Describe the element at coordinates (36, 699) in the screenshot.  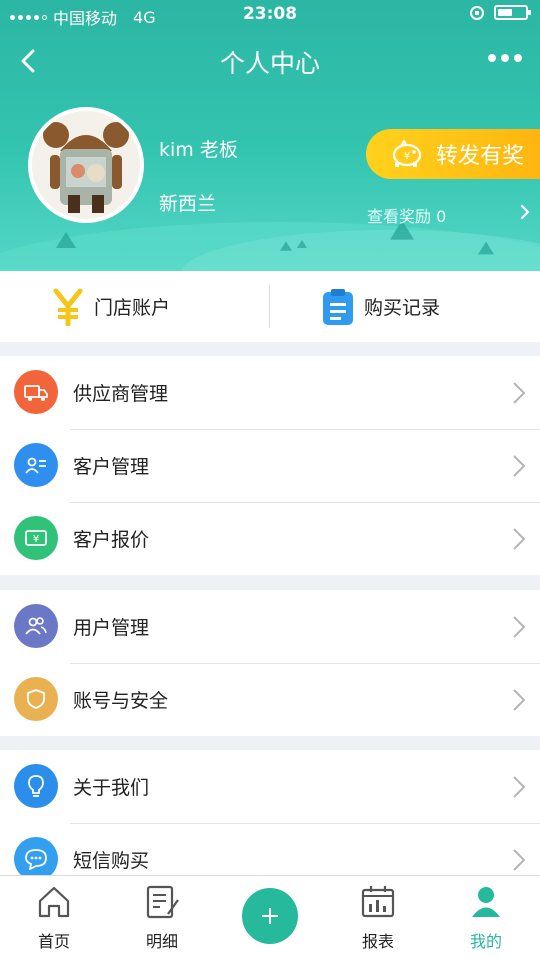
I see `shield-icon` at that location.